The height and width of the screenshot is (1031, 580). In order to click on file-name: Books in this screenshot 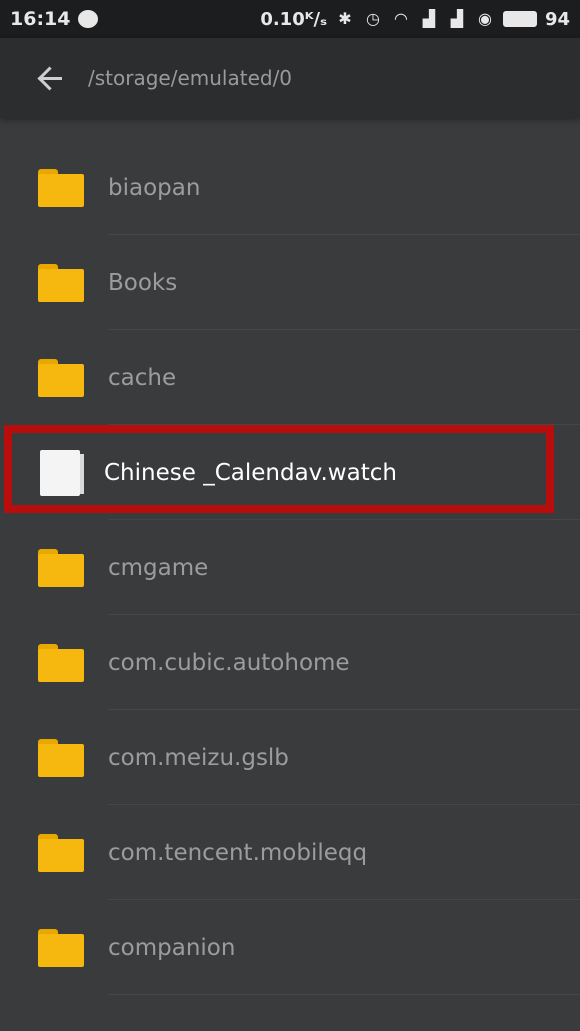, I will do `click(143, 282)`.